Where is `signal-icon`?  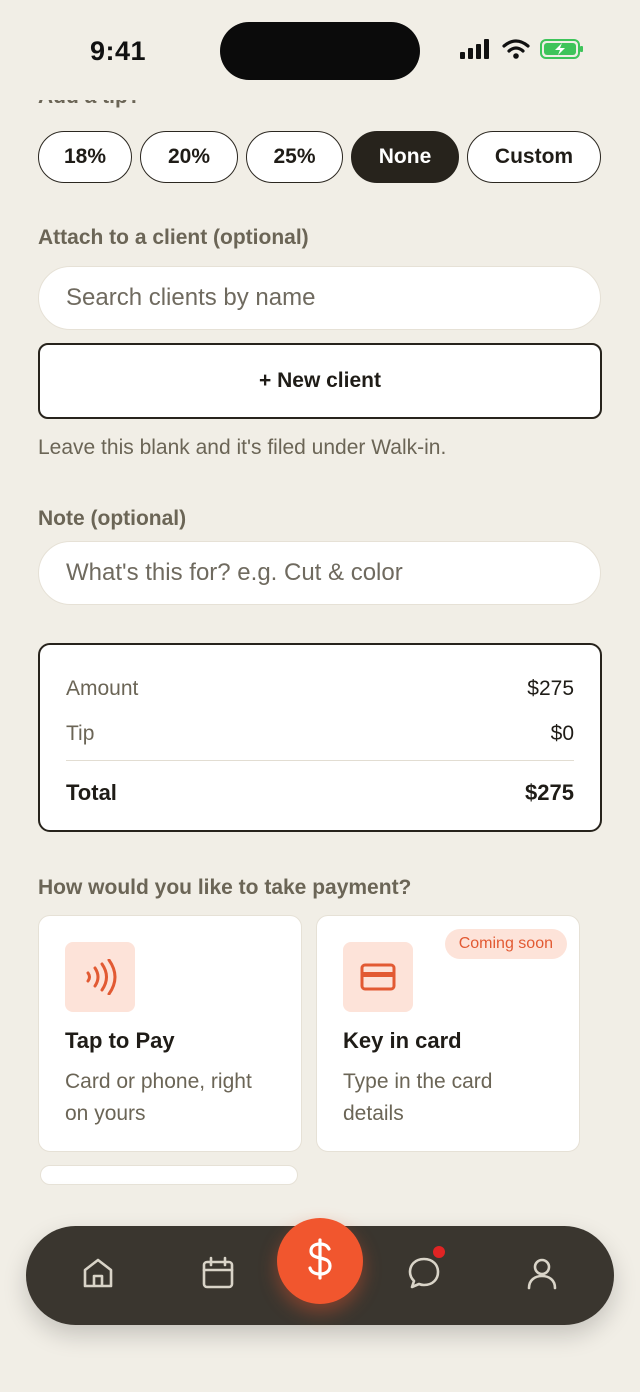 signal-icon is located at coordinates (476, 51).